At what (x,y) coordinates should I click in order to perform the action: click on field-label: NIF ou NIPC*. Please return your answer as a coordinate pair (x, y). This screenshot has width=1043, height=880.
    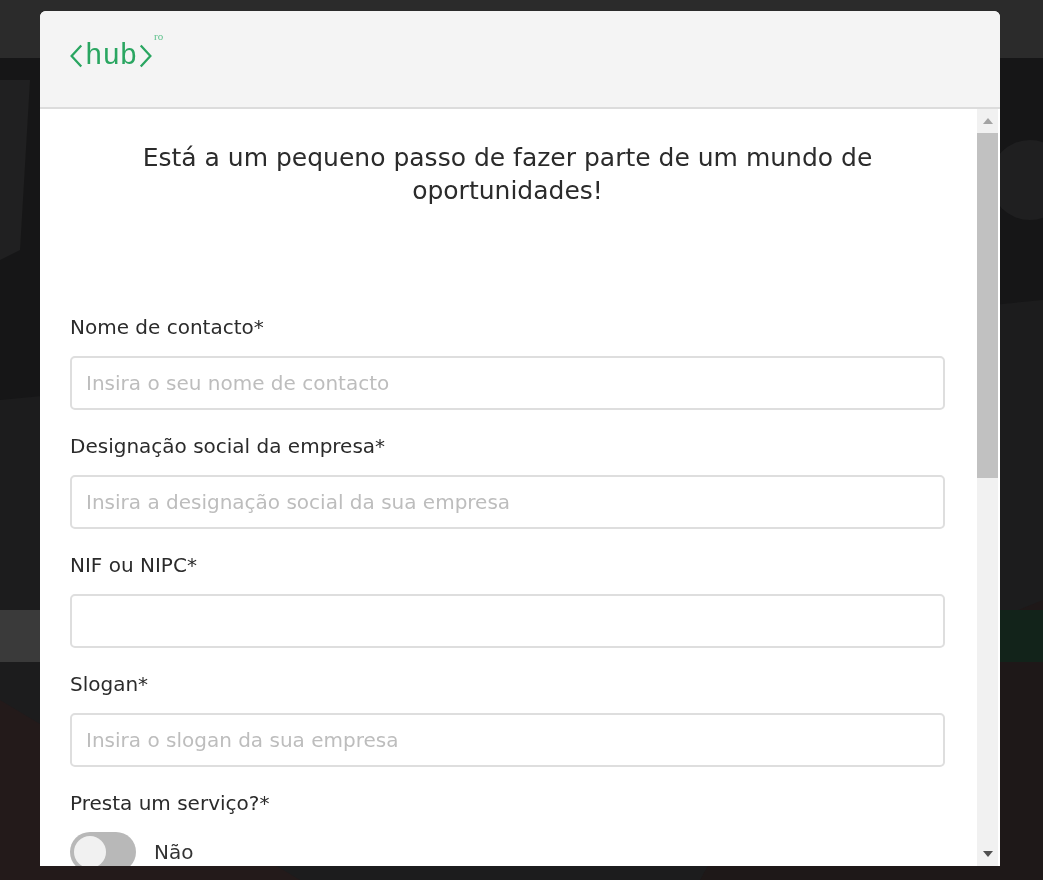
    Looking at the image, I should click on (134, 565).